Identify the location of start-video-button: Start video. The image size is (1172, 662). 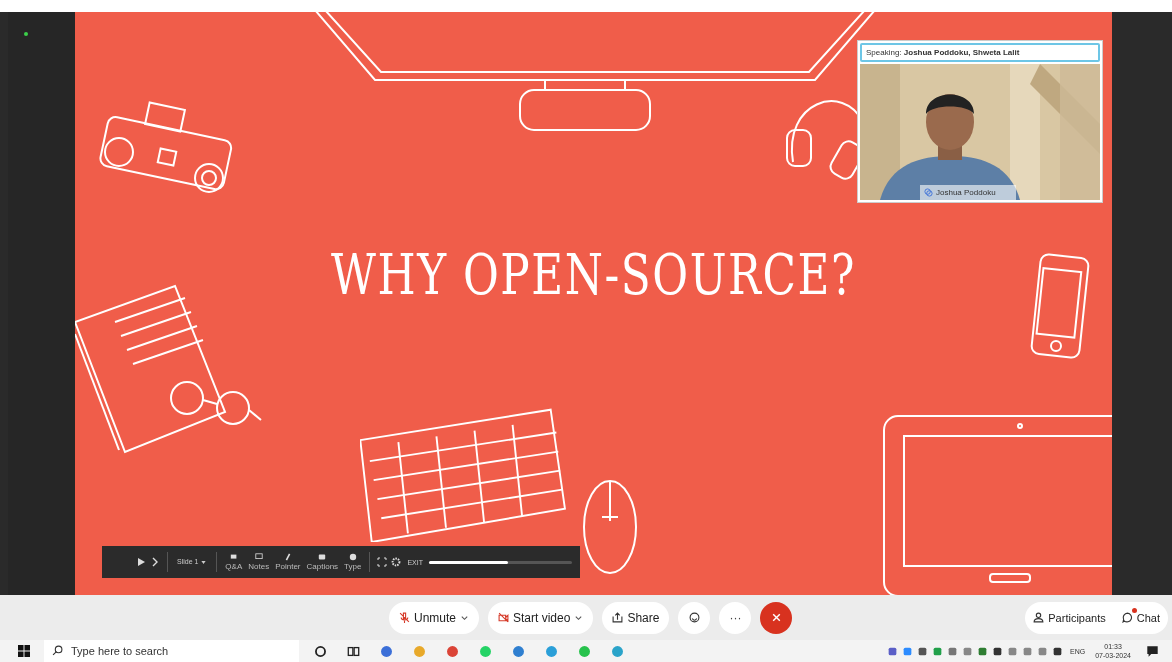
(541, 617).